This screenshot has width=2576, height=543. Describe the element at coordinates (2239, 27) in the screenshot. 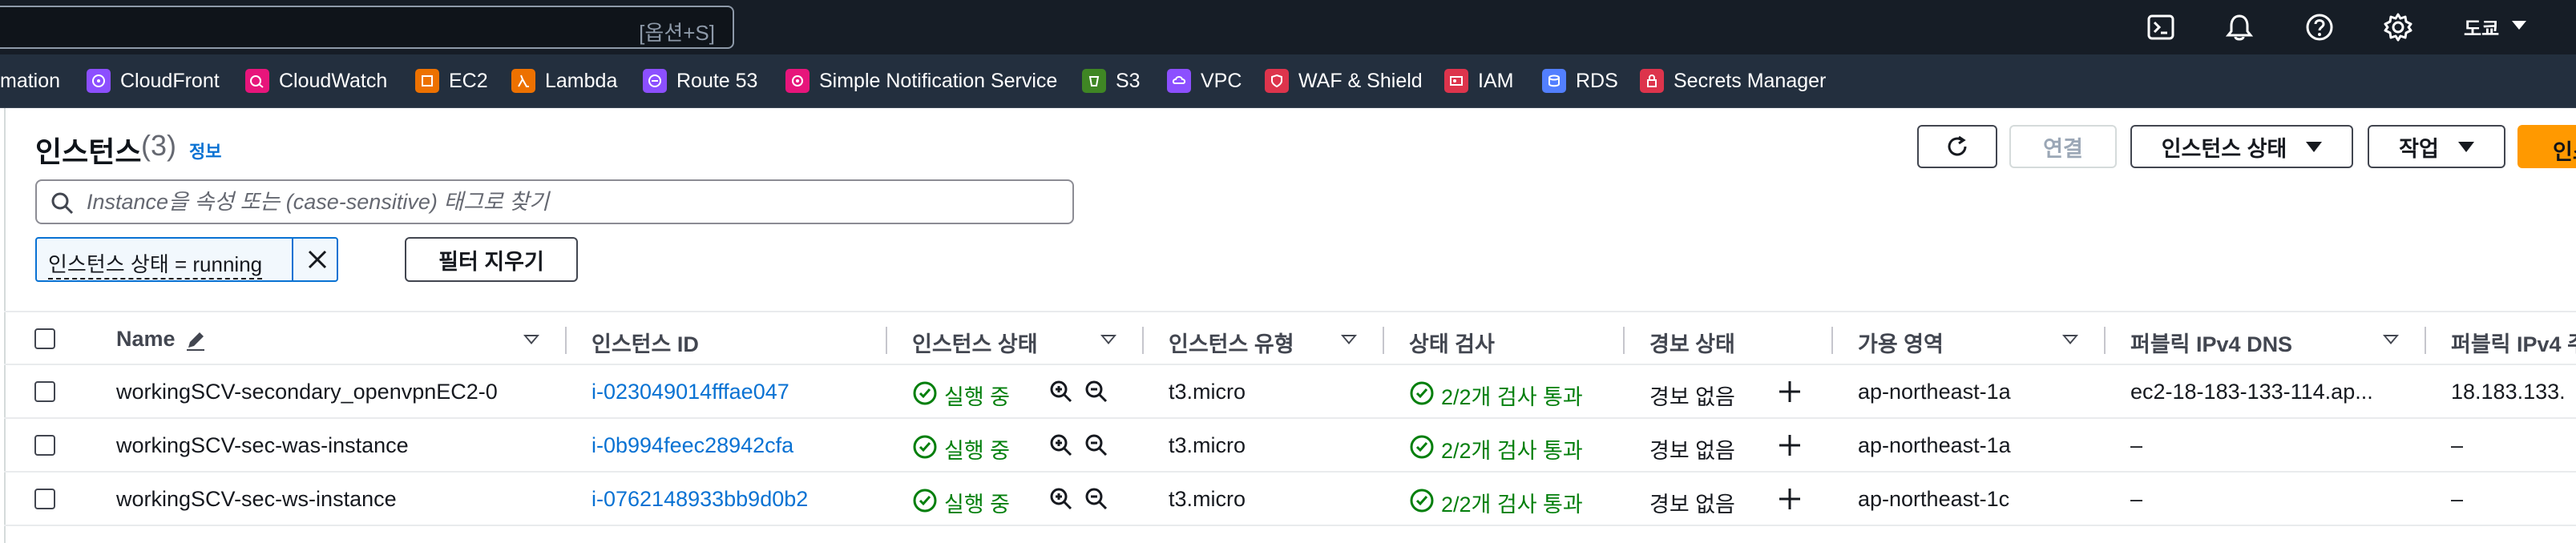

I see `bell-icon` at that location.